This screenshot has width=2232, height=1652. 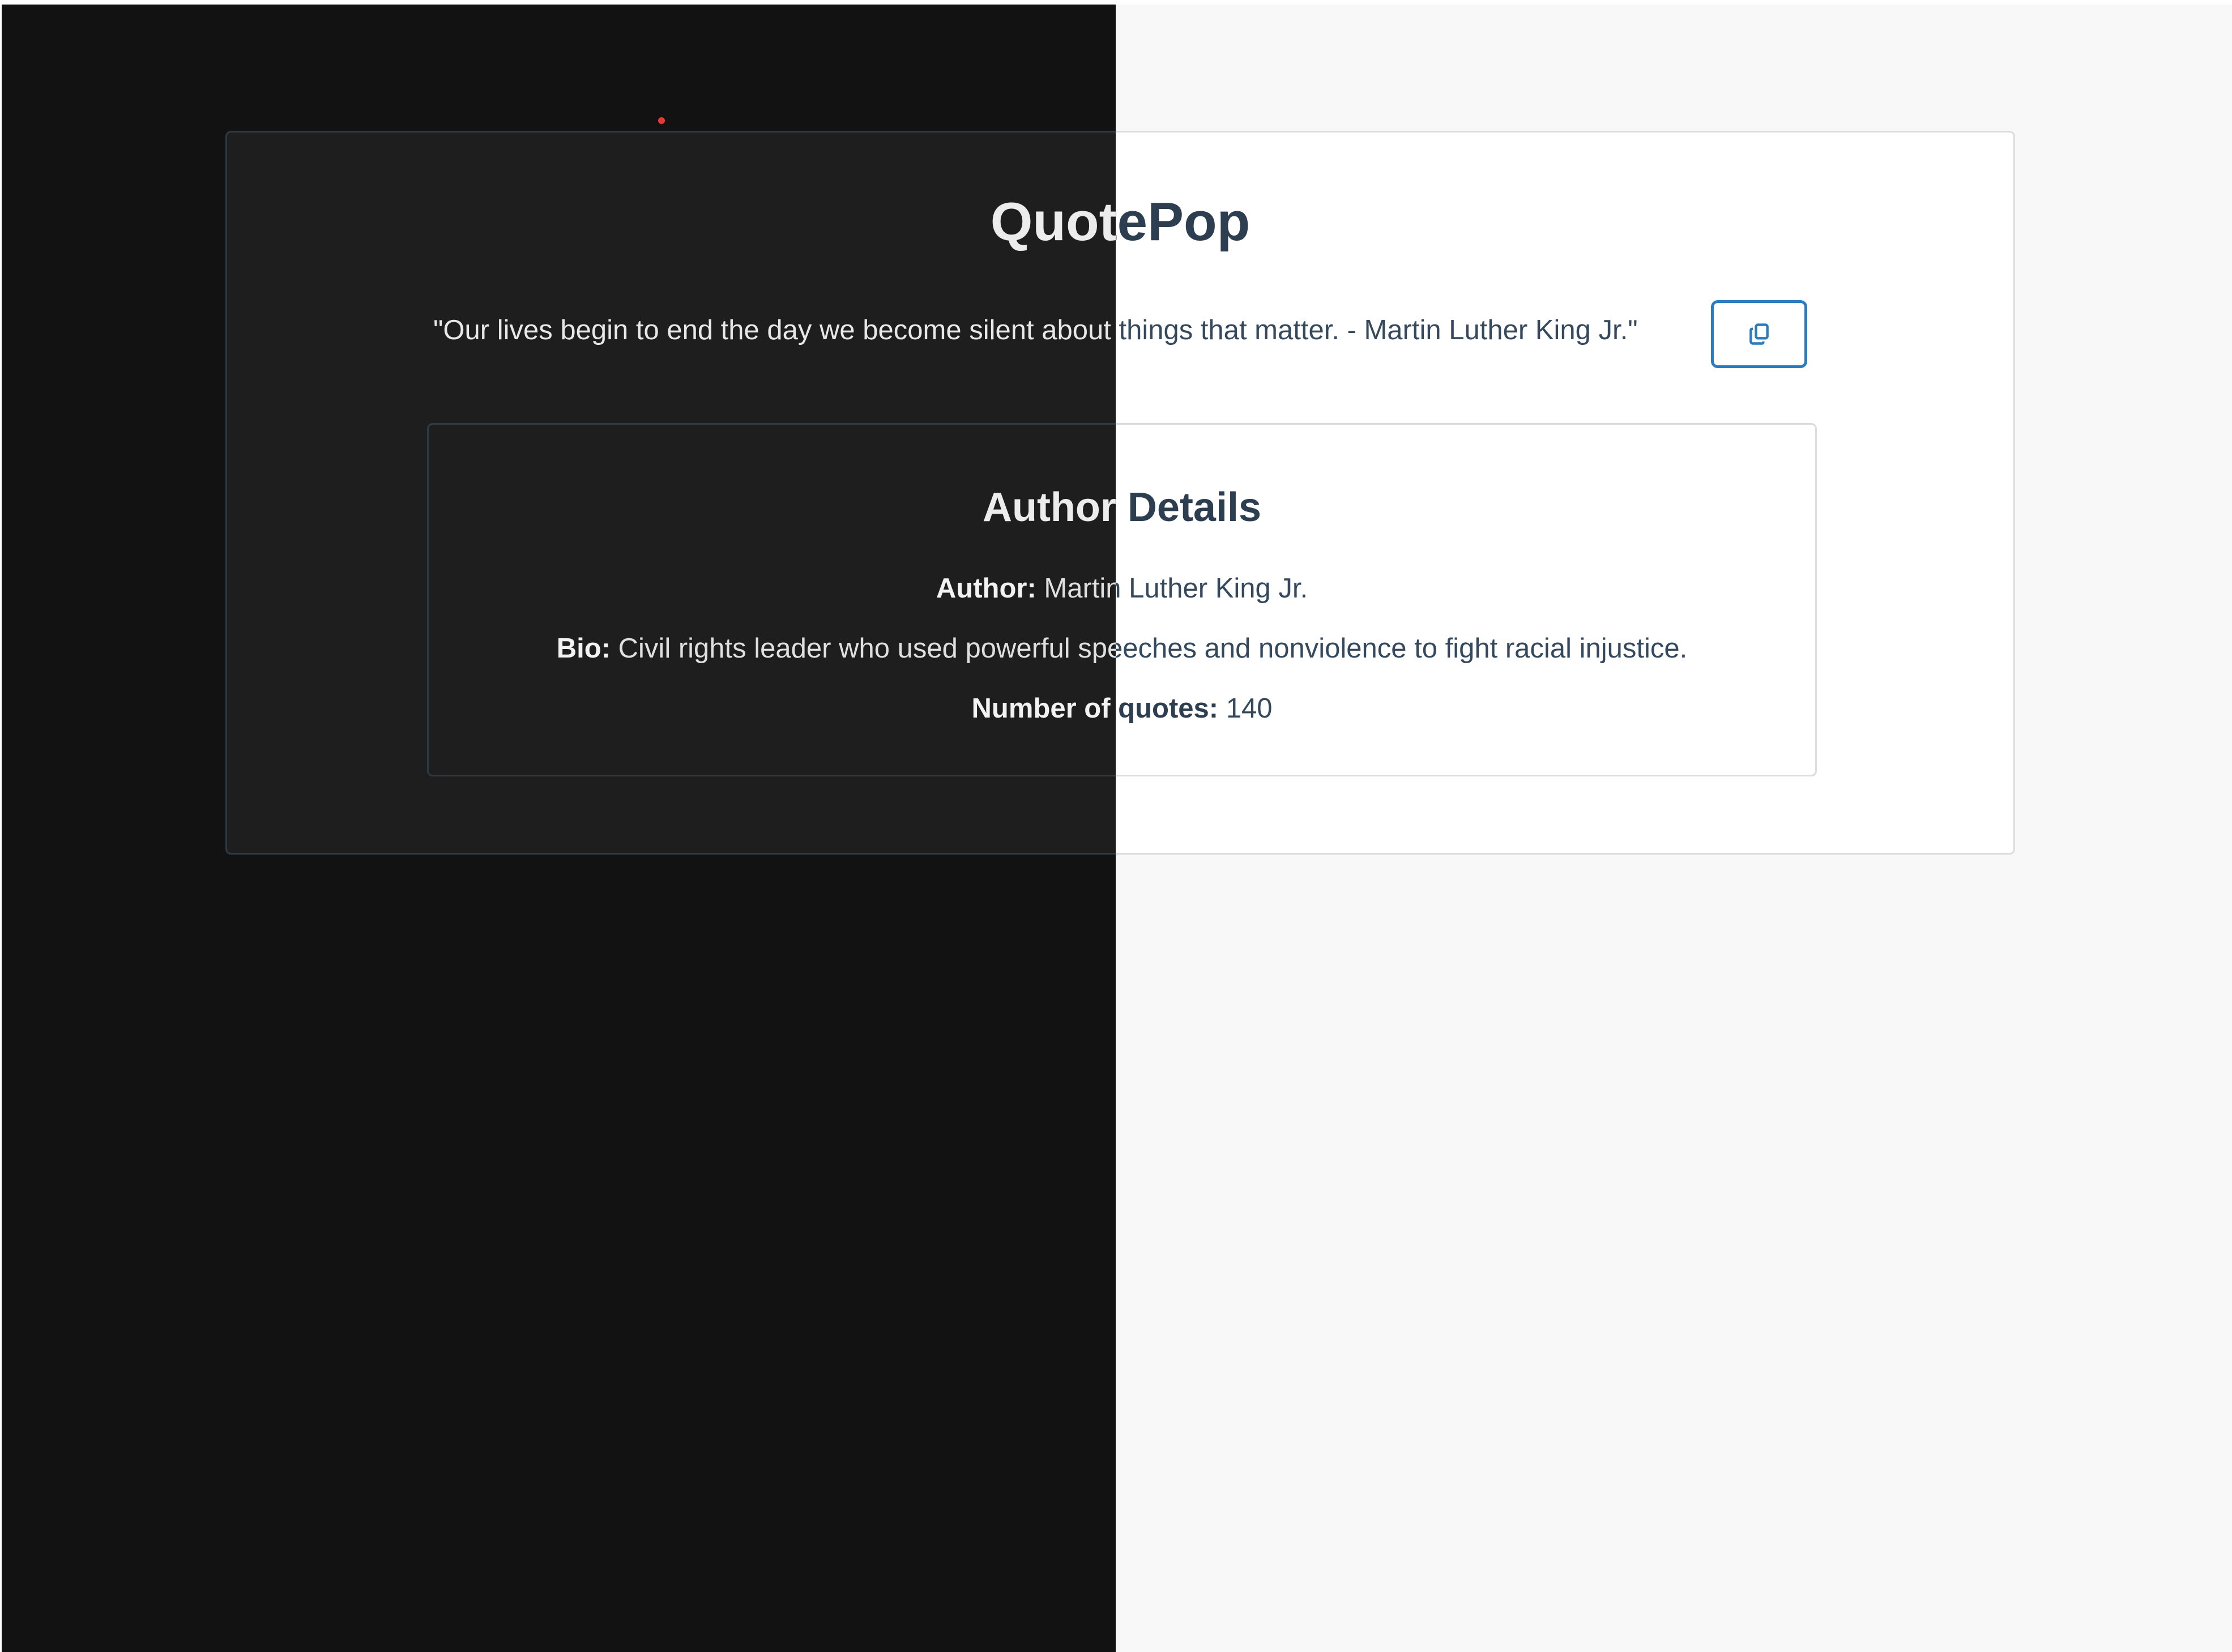 What do you see at coordinates (1, 826) in the screenshot?
I see `left-edge-line` at bounding box center [1, 826].